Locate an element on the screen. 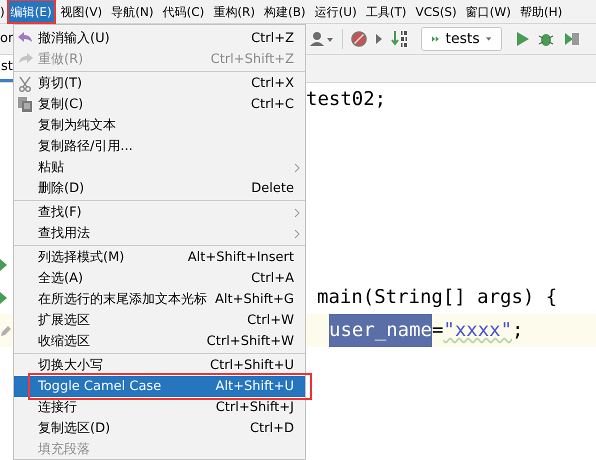  bug-icon is located at coordinates (547, 39).